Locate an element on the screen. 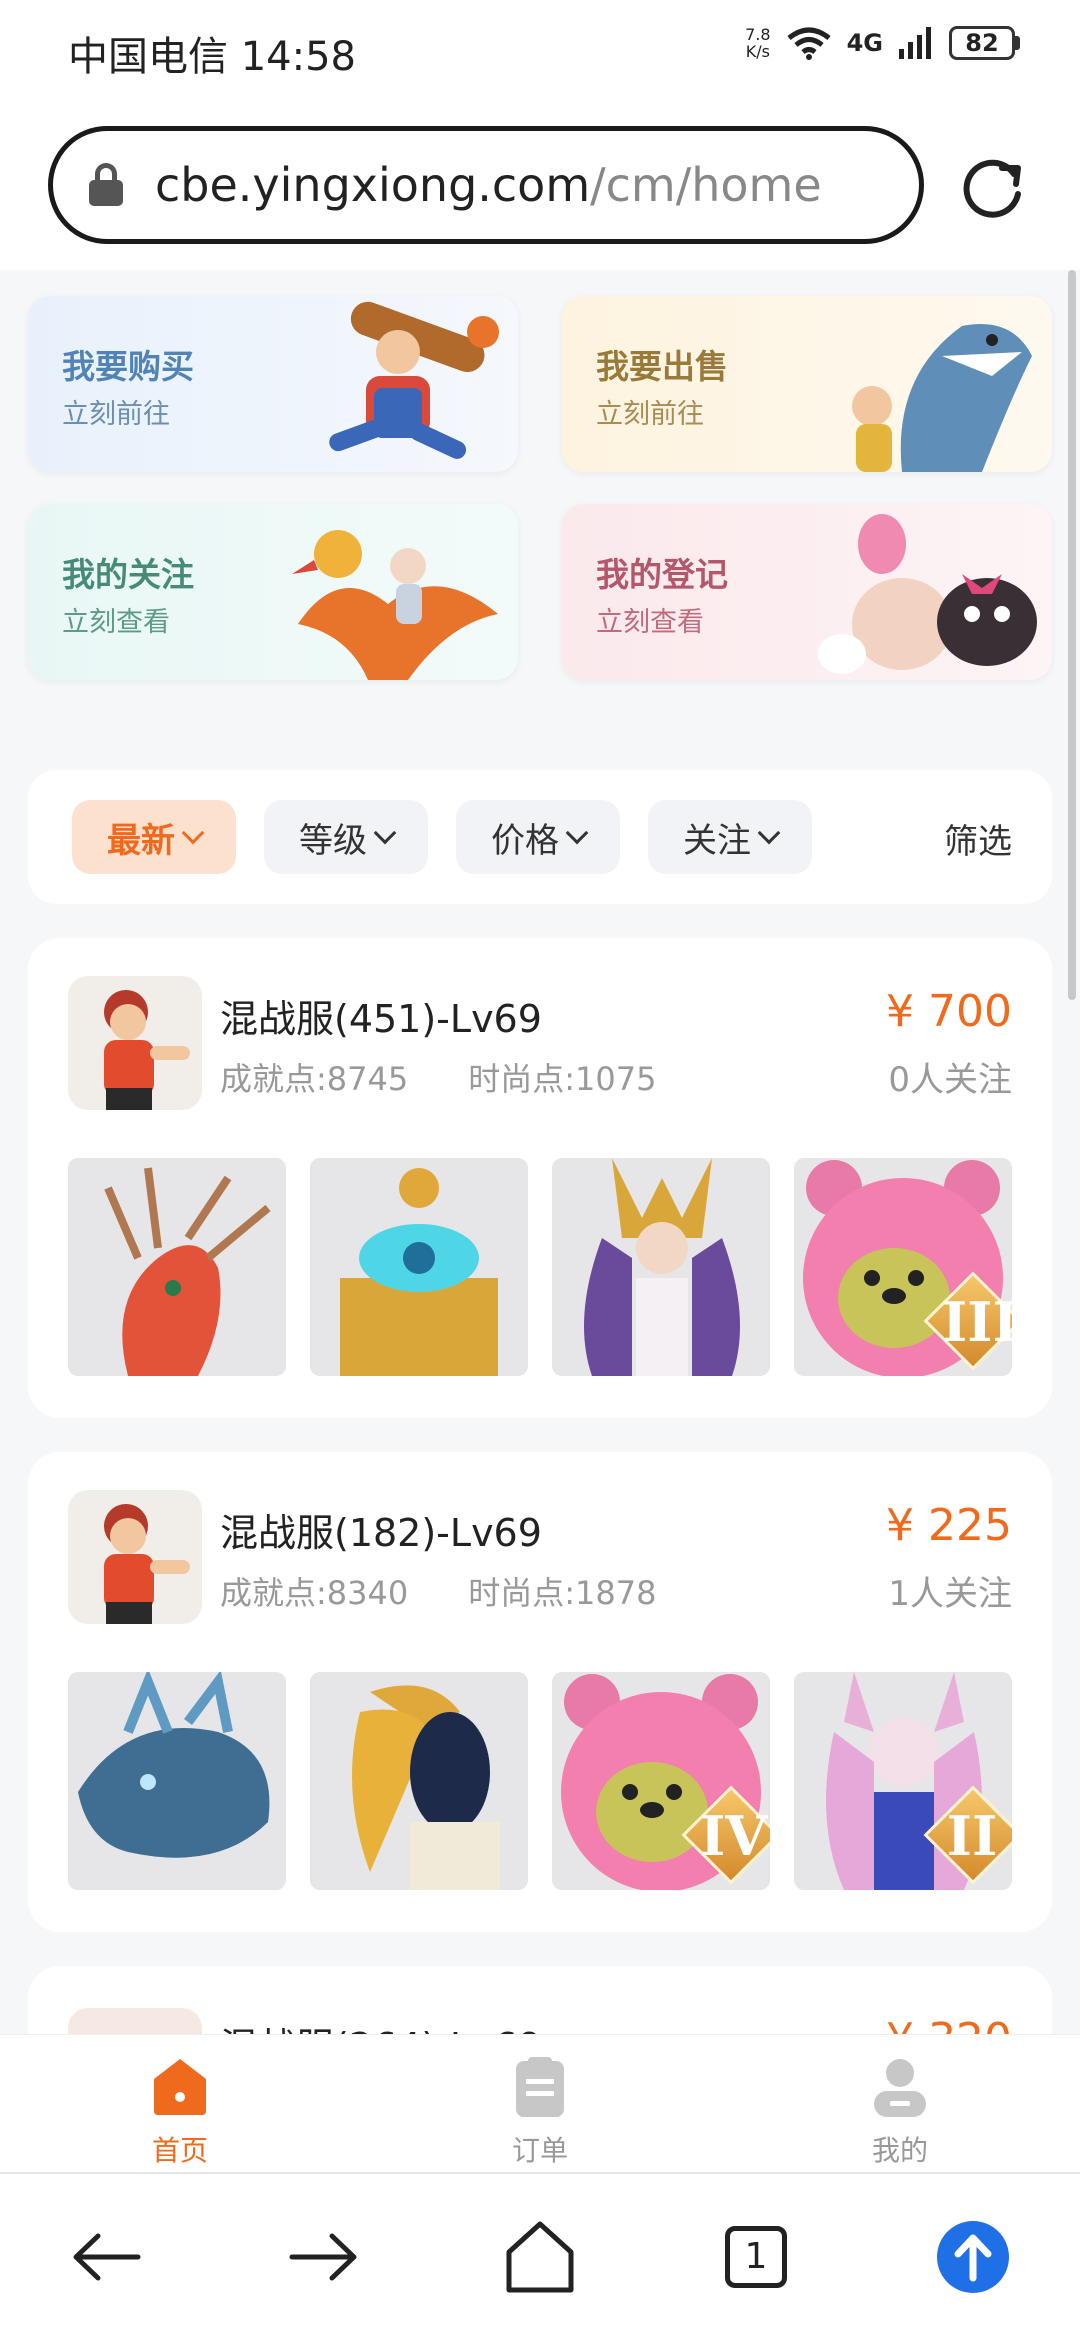 The width and height of the screenshot is (1080, 2340). listing-name: 混战服(451)-Lv69 is located at coordinates (381, 1019).